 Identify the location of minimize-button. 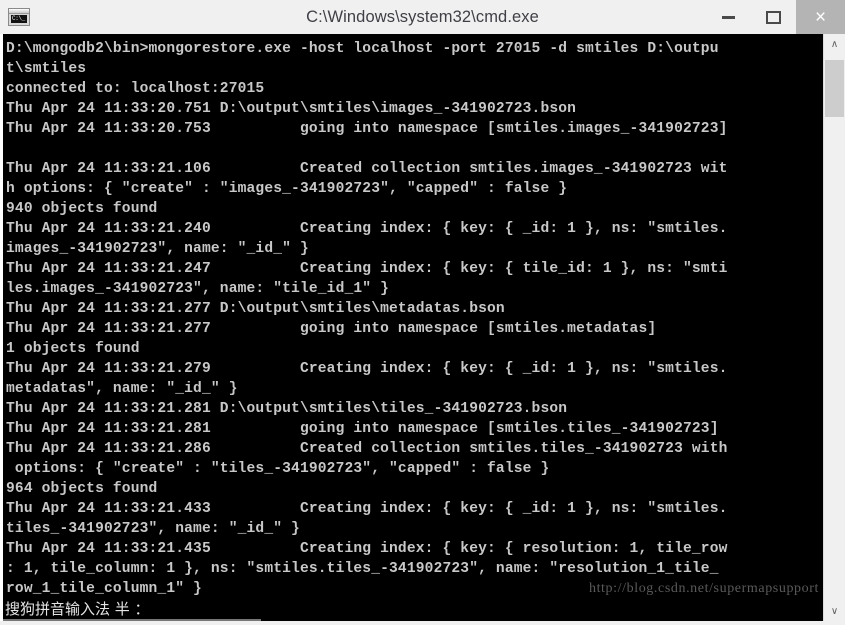
(728, 17).